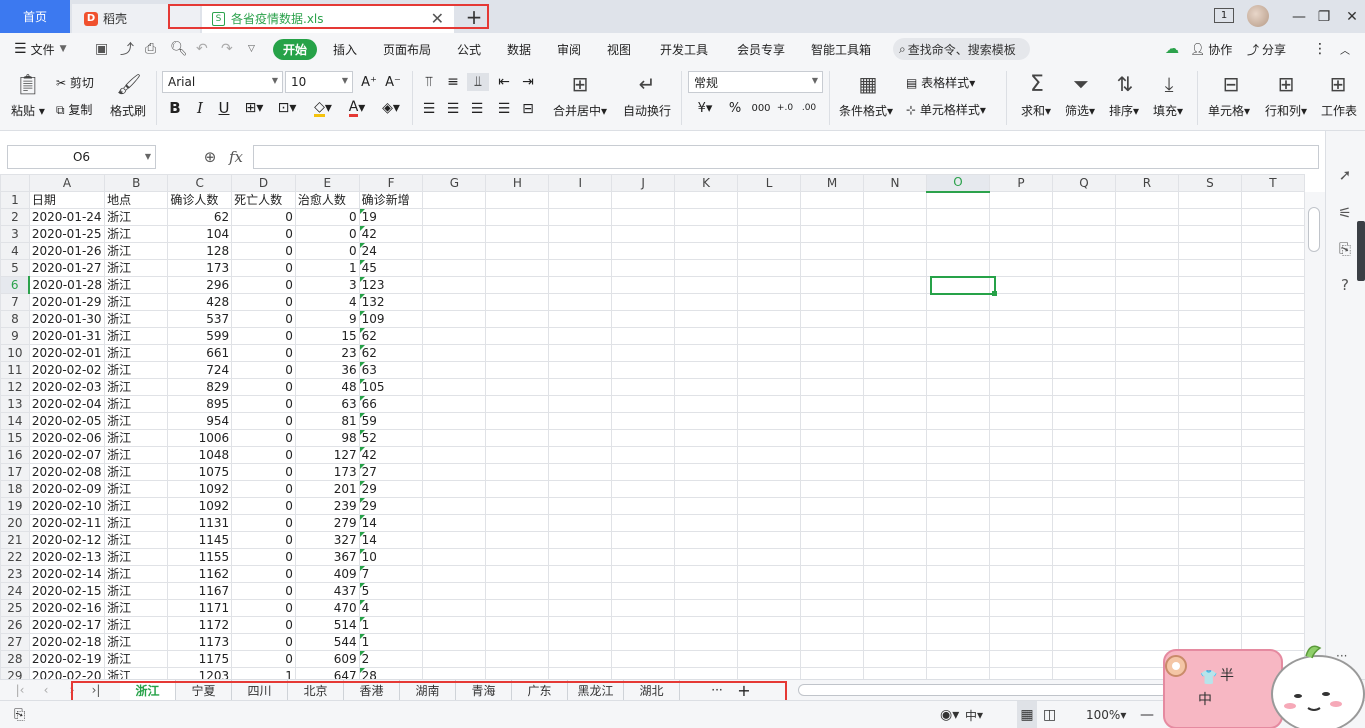 This screenshot has width=1365, height=728. I want to click on formula-input, so click(786, 157).